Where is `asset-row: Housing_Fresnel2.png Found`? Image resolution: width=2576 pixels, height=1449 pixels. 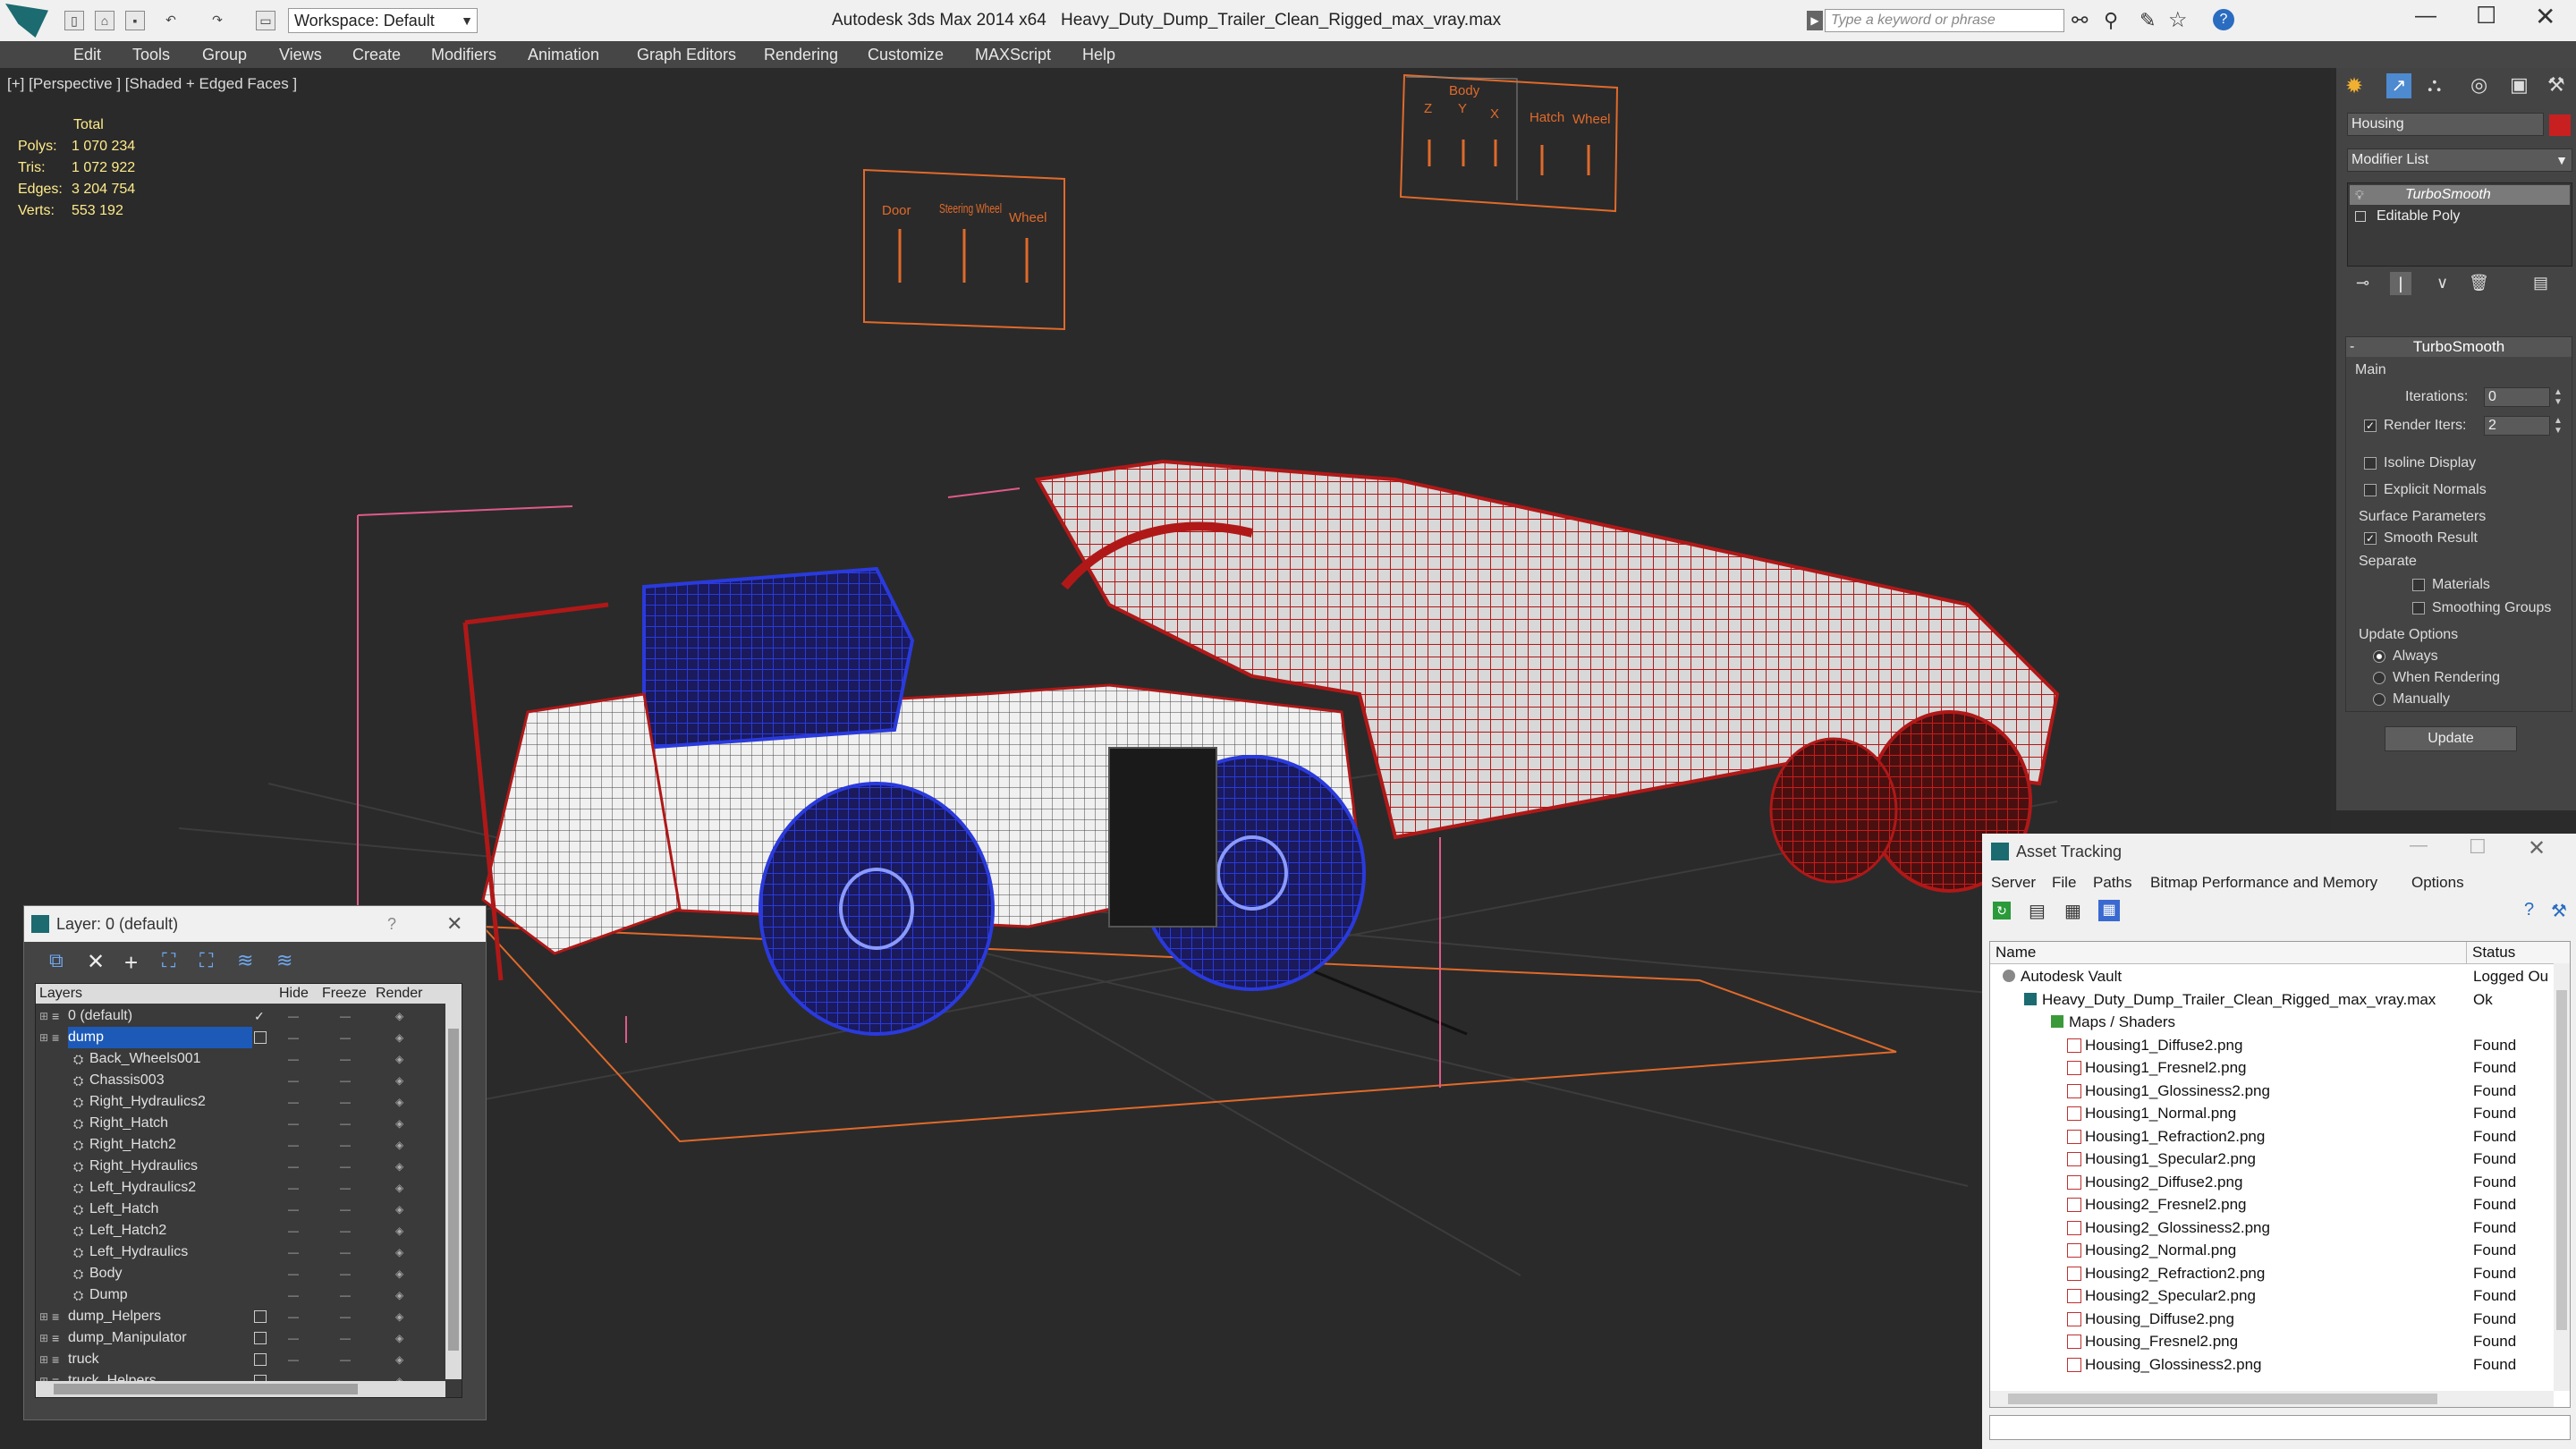
asset-row: Housing_Fresnel2.png Found is located at coordinates (2272, 1341).